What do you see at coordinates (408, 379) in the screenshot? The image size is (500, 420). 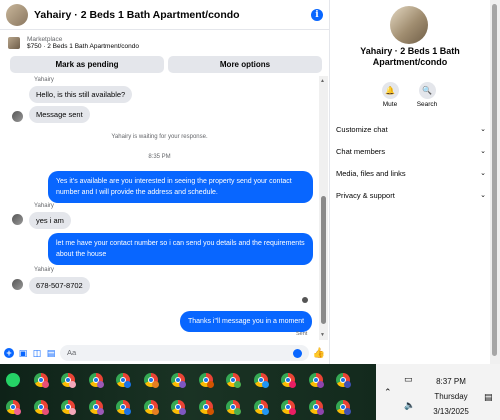 I see `network-icon: ▭` at bounding box center [408, 379].